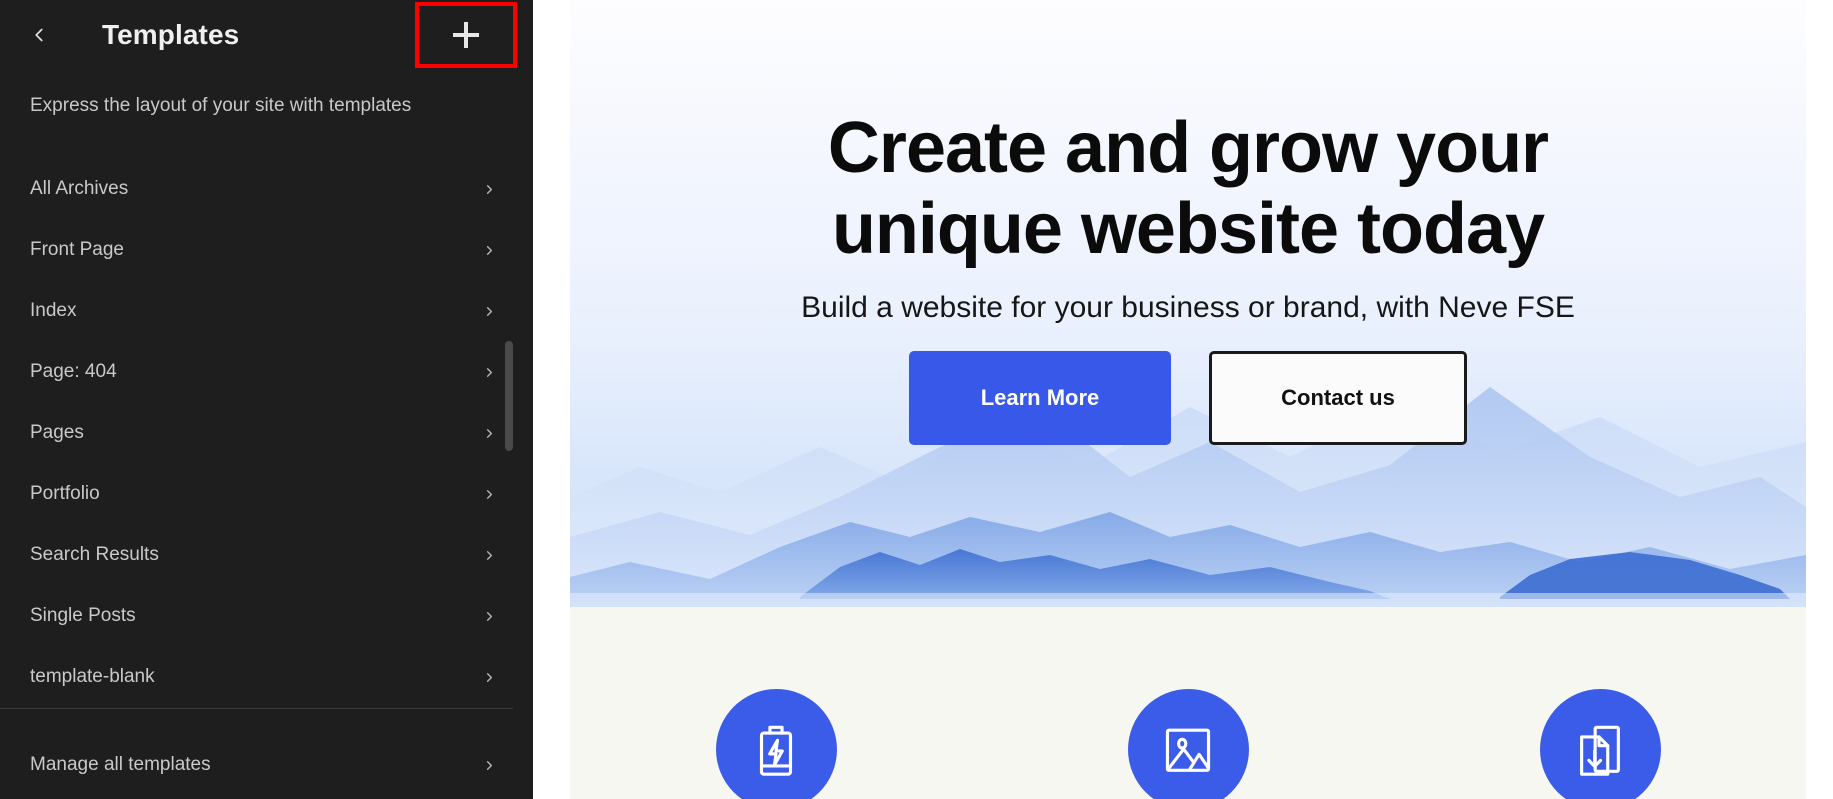 The image size is (1833, 799). What do you see at coordinates (266, 677) in the screenshot?
I see `sidebar-item-template-blank: template-blank` at bounding box center [266, 677].